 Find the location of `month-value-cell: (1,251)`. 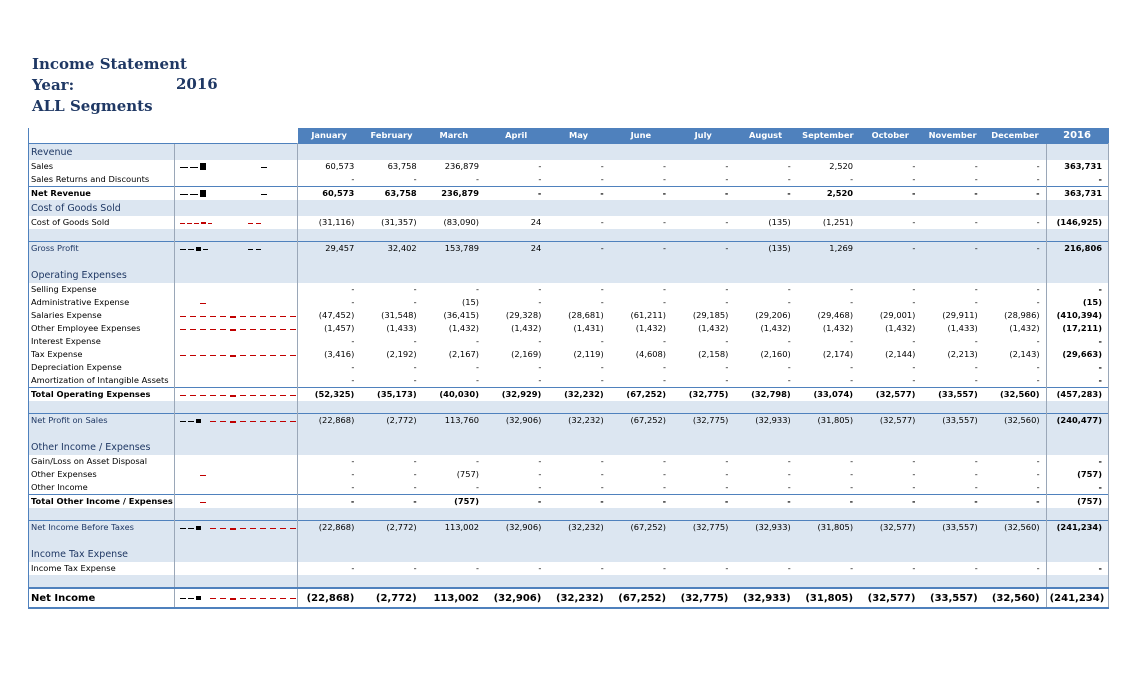

month-value-cell: (1,251) is located at coordinates (838, 222).